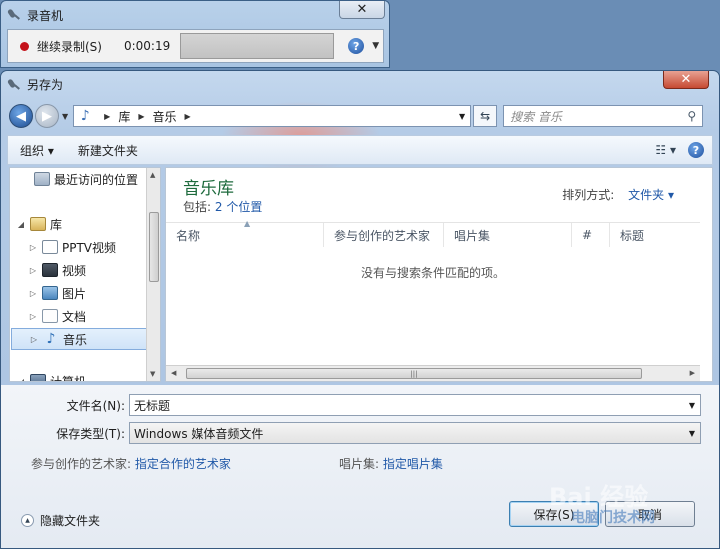  Describe the element at coordinates (65, 116) in the screenshot. I see `recent-pages-dropdown: ▼` at that location.